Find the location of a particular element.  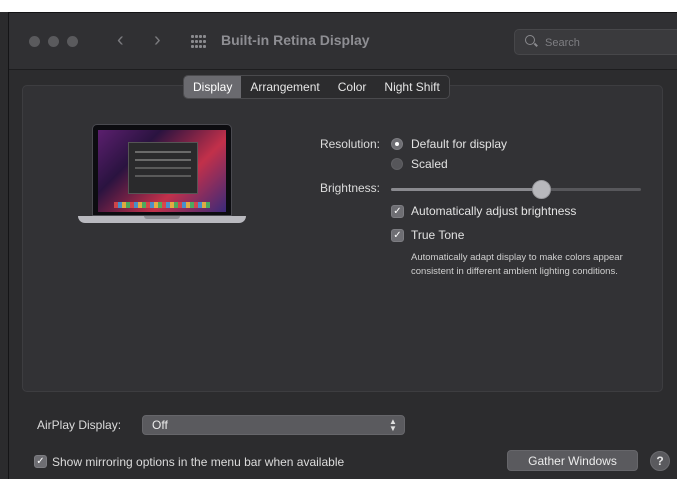

true-tone-label: True Tone is located at coordinates (437, 235).